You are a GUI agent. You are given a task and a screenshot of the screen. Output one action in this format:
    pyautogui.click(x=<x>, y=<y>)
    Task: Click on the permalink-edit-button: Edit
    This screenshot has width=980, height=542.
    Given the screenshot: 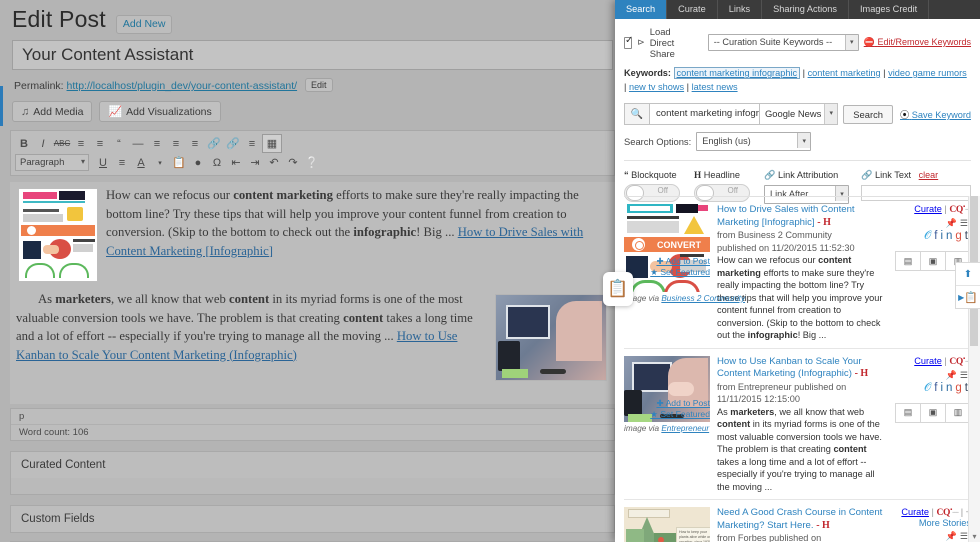 What is the action you would take?
    pyautogui.click(x=319, y=85)
    